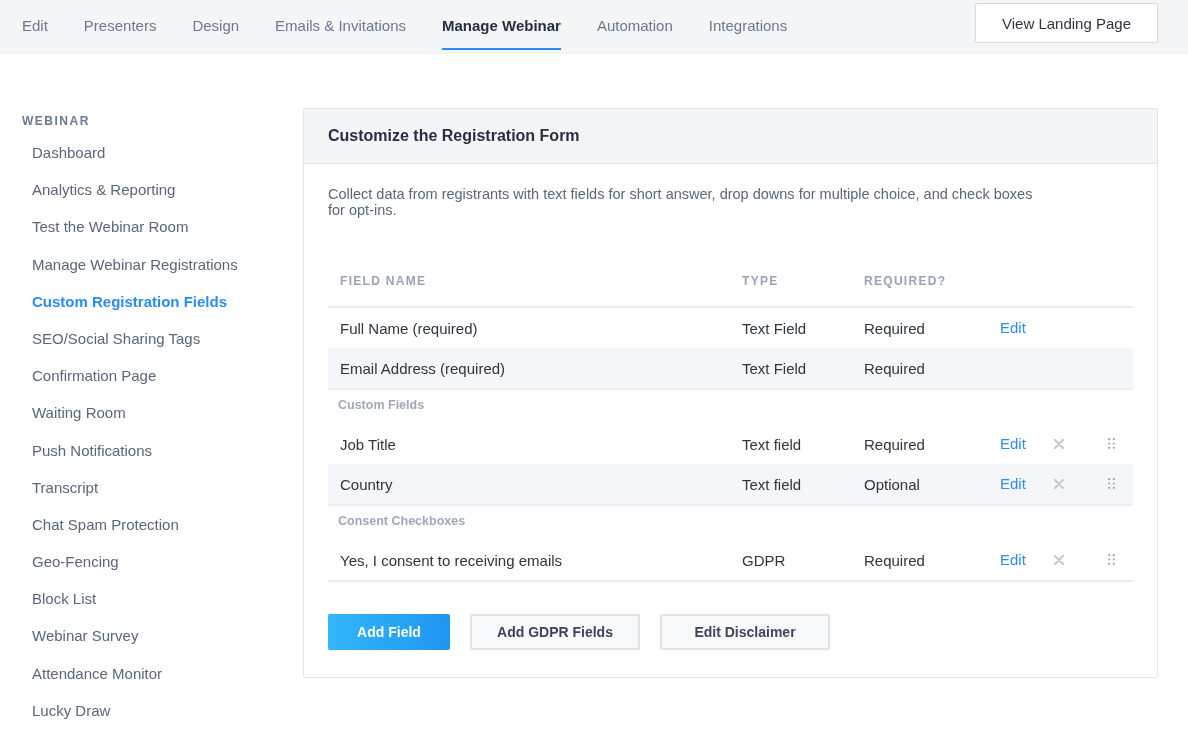 The height and width of the screenshot is (734, 1188). I want to click on nav-tab: Design, so click(216, 25).